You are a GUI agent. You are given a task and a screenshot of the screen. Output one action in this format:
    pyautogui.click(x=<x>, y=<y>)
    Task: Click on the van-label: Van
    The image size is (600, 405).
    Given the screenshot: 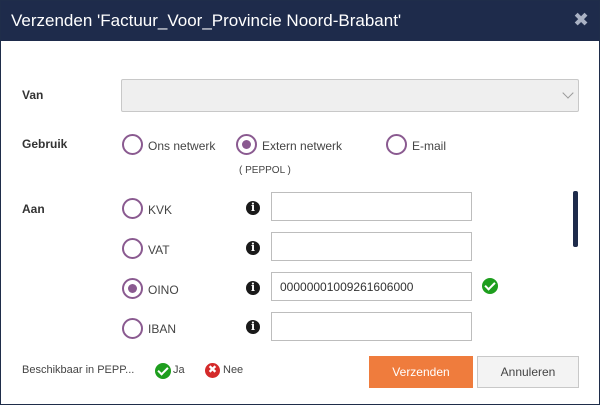 What is the action you would take?
    pyautogui.click(x=33, y=95)
    